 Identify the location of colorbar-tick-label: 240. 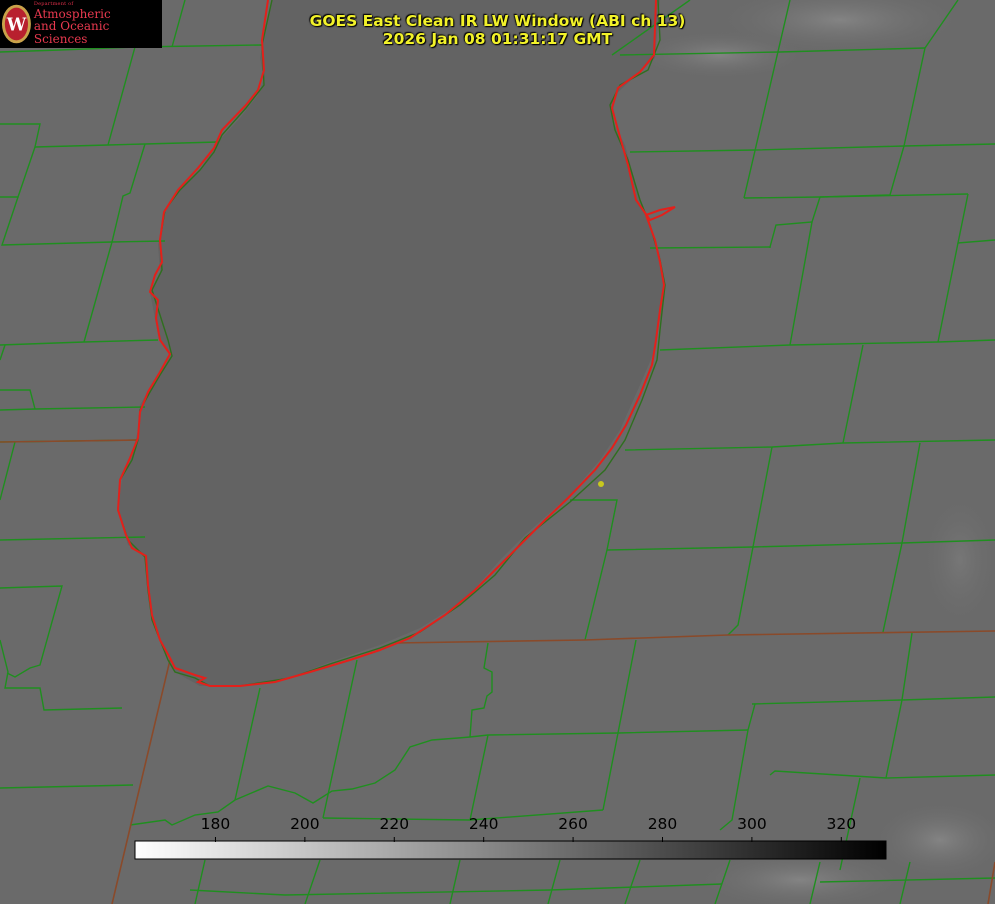
(483, 824).